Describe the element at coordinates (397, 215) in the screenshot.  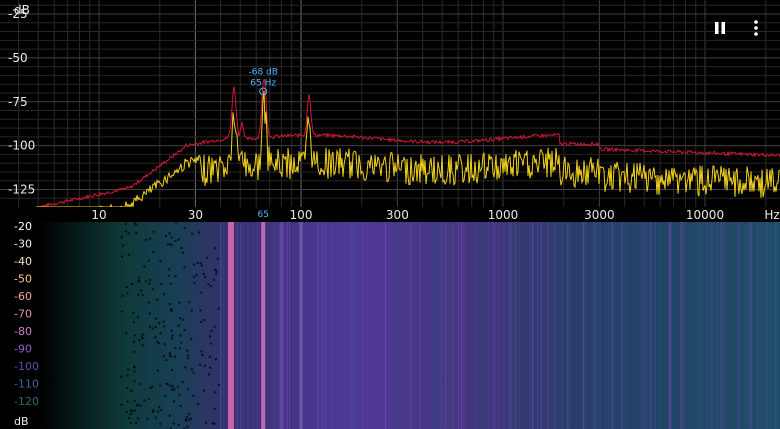
I see `frequency-tick-label: 300` at that location.